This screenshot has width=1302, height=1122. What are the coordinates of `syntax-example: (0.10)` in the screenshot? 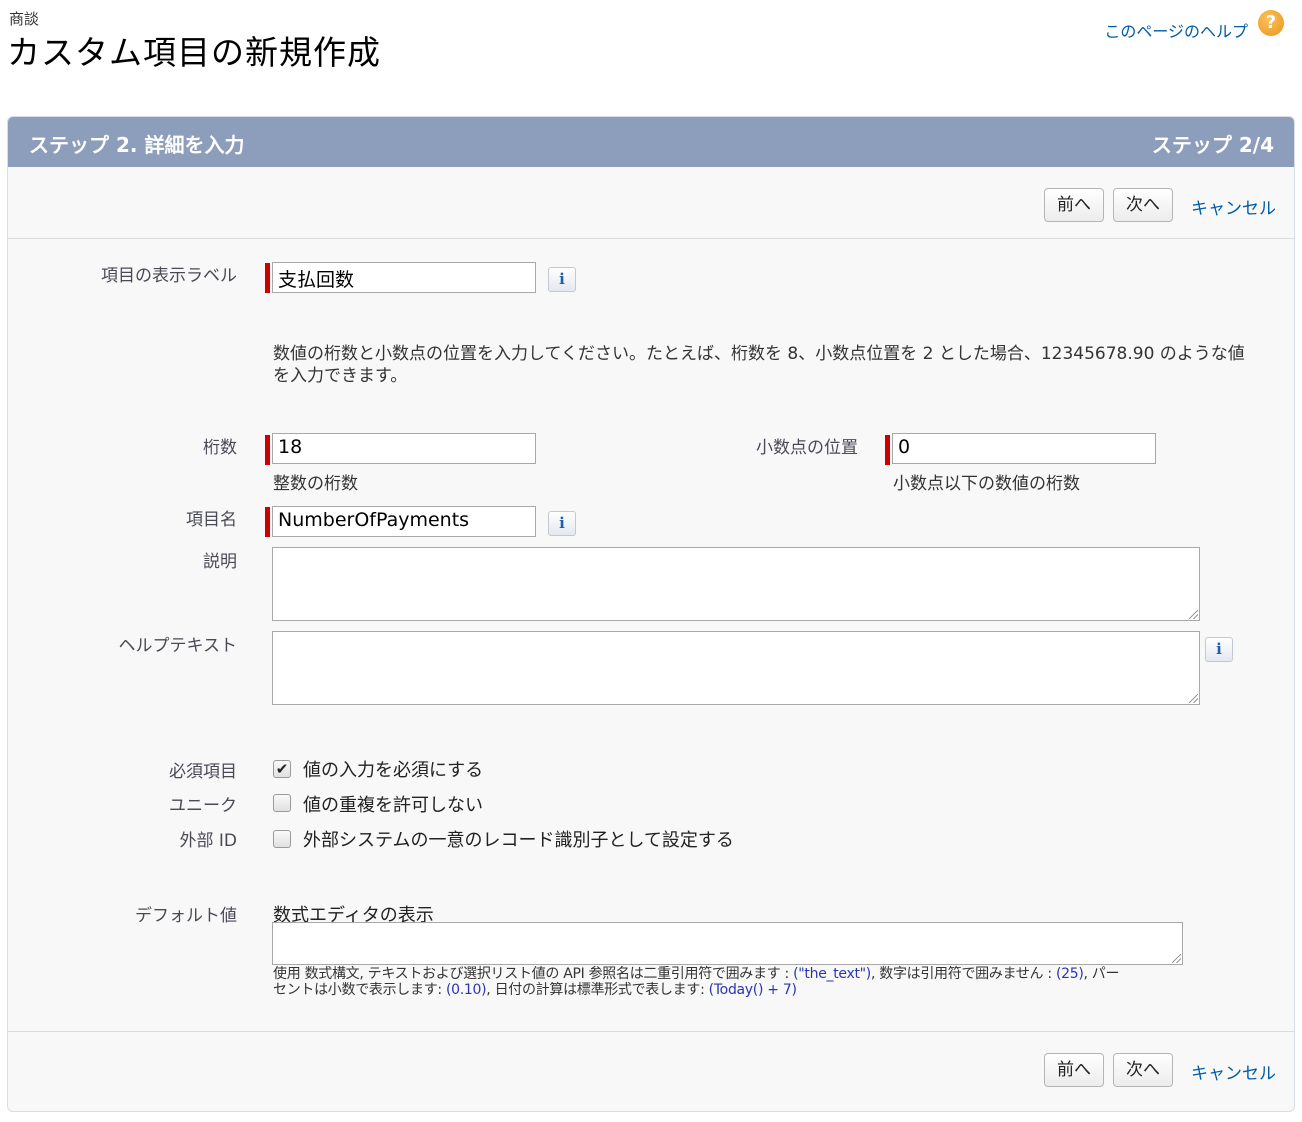 It's located at (466, 990).